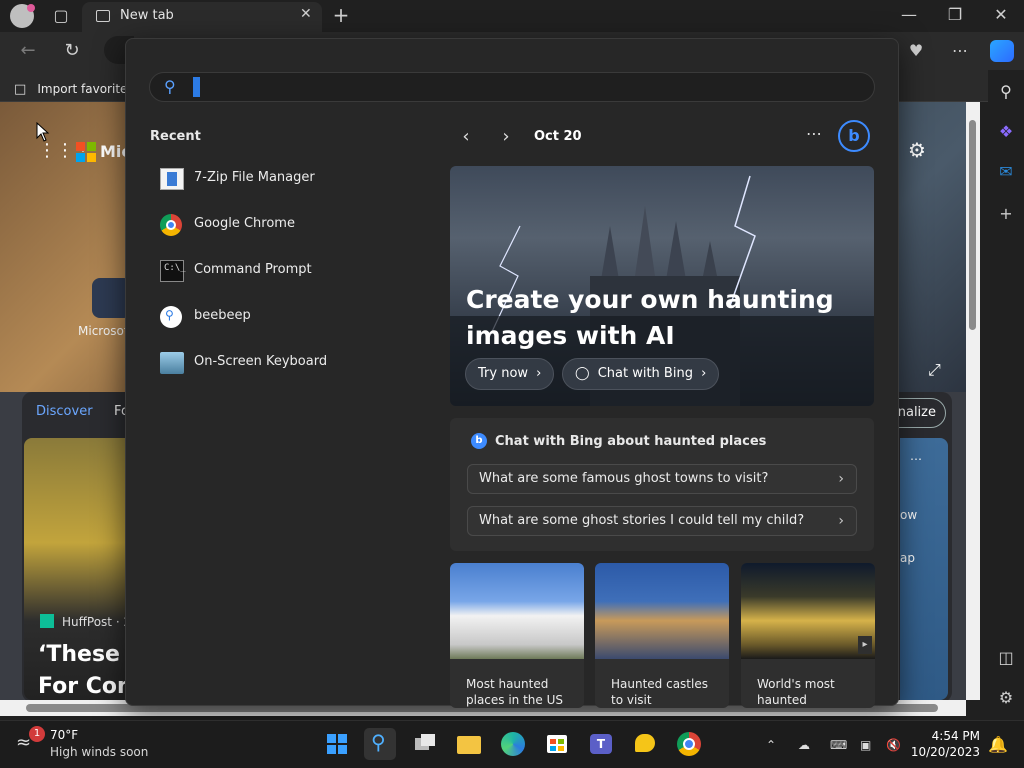 The width and height of the screenshot is (1024, 768). What do you see at coordinates (172, 363) in the screenshot?
I see `keyboard-icon` at bounding box center [172, 363].